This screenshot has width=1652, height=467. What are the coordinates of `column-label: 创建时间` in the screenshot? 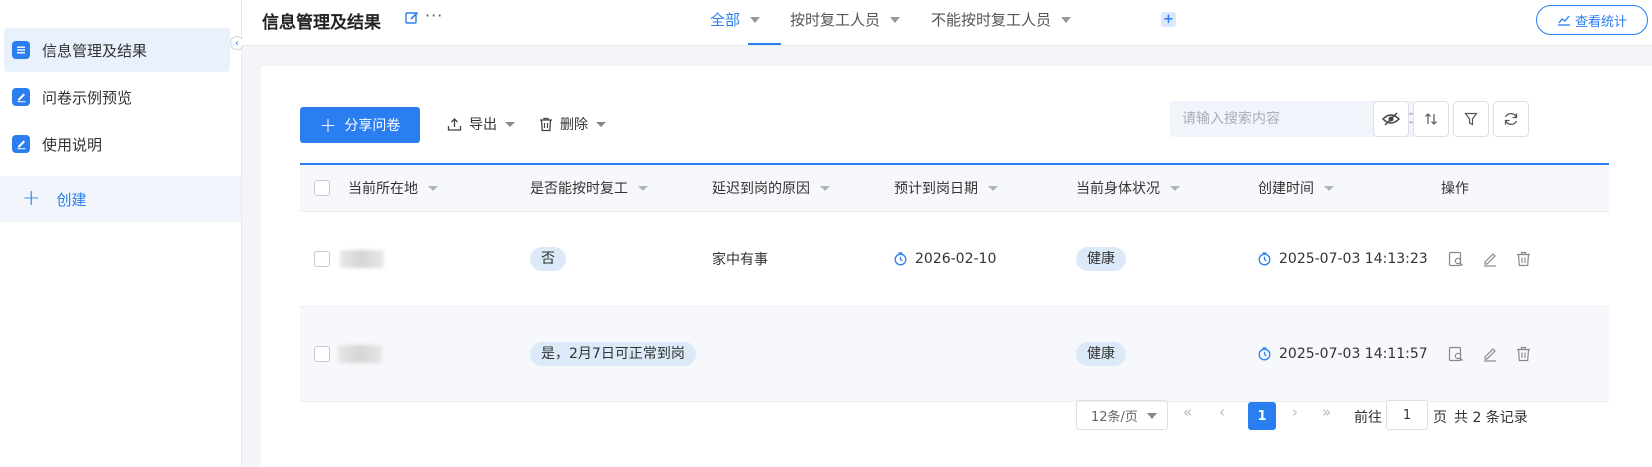 It's located at (1286, 189).